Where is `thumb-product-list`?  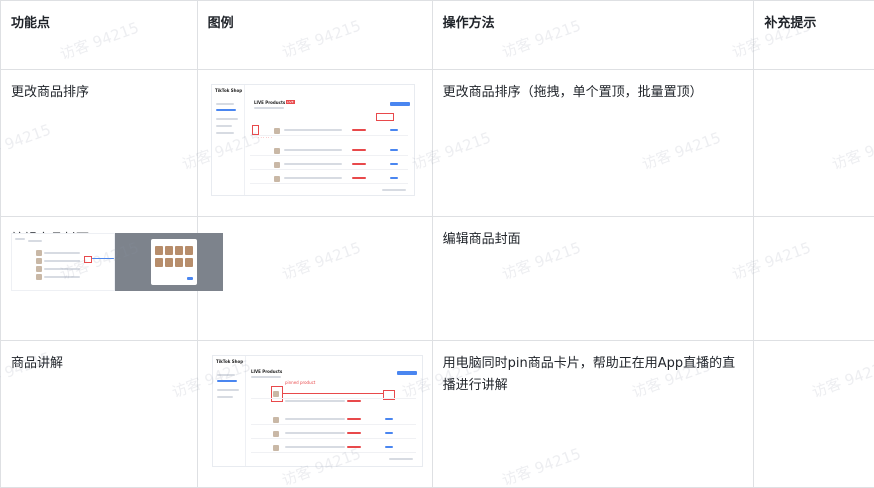 thumb-product-list is located at coordinates (63, 262).